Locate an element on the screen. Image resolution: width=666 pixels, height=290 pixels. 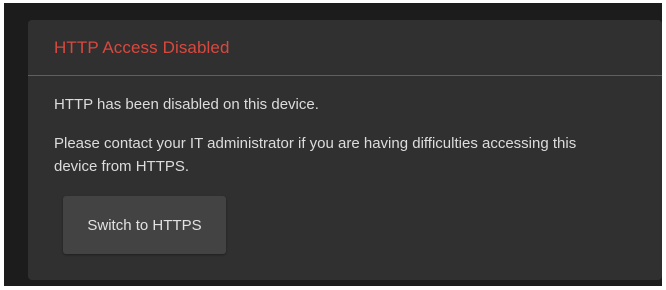
dialog-title: HTTP Access Disabled is located at coordinates (142, 47).